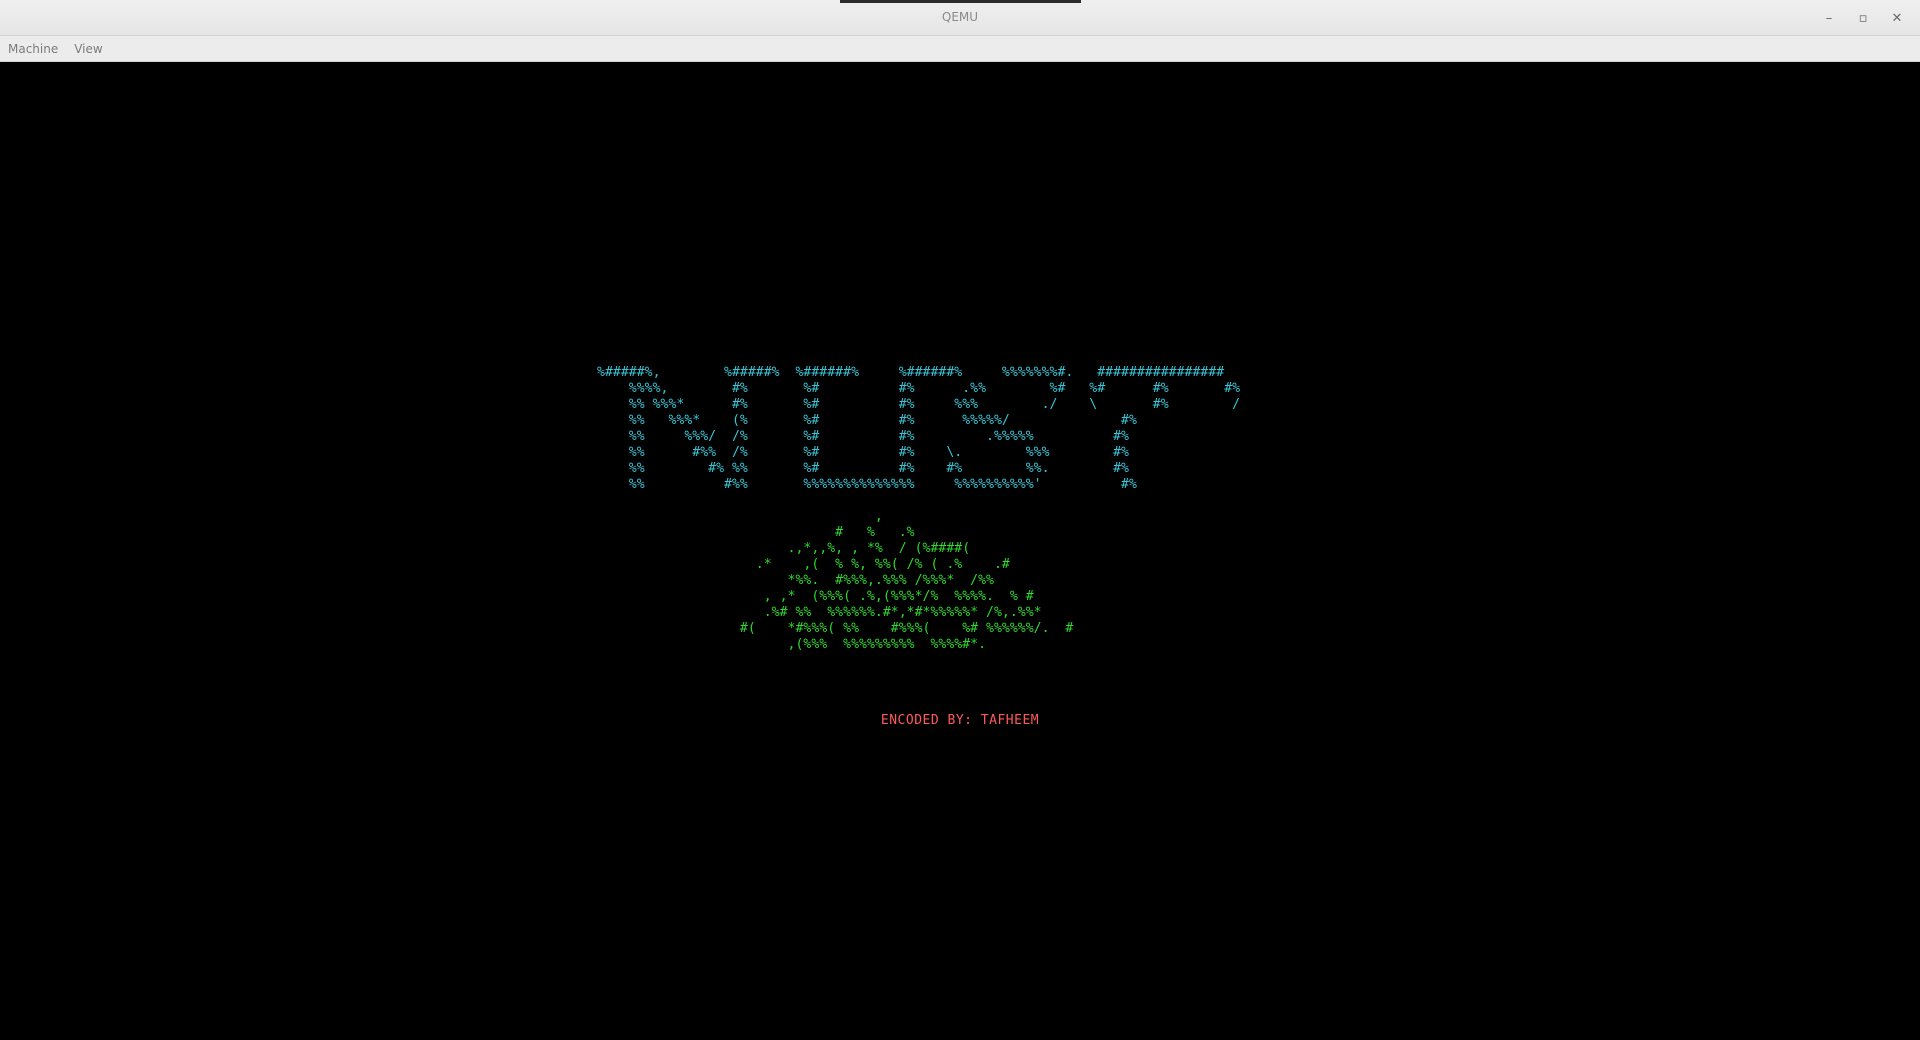 This screenshot has height=1040, width=1920. Describe the element at coordinates (88, 49) in the screenshot. I see `menu-view: View` at that location.